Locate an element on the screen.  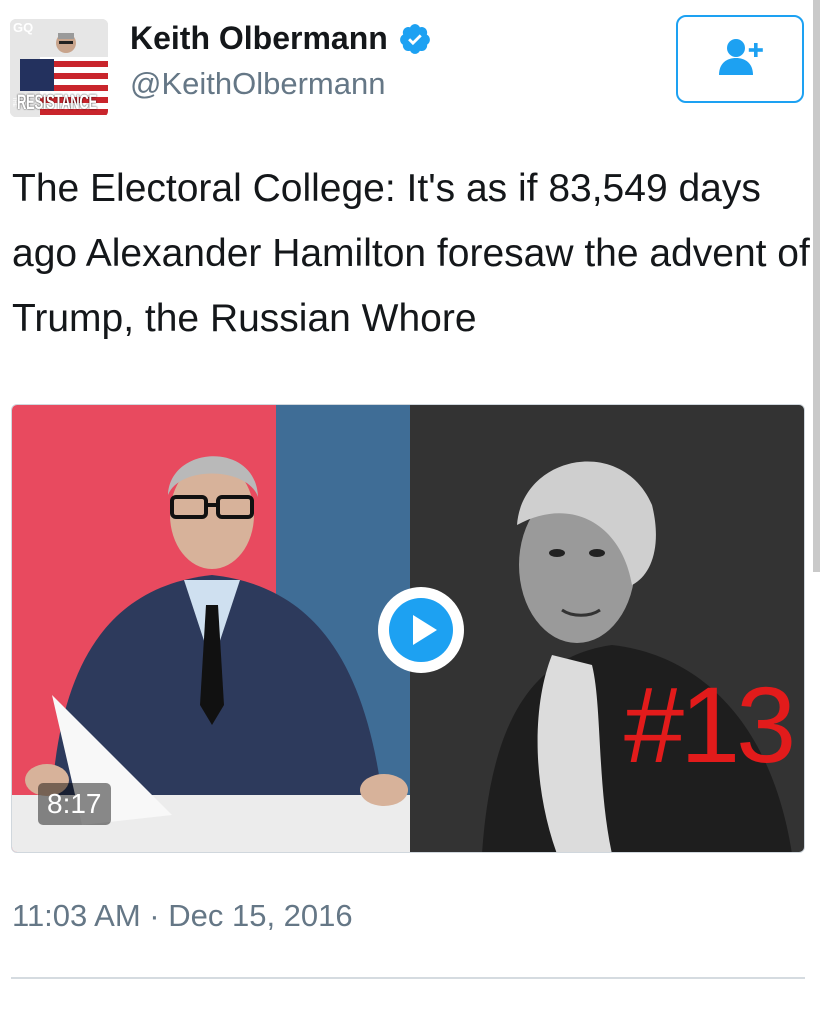
author-display-name: Keith Olbermann is located at coordinates (259, 38).